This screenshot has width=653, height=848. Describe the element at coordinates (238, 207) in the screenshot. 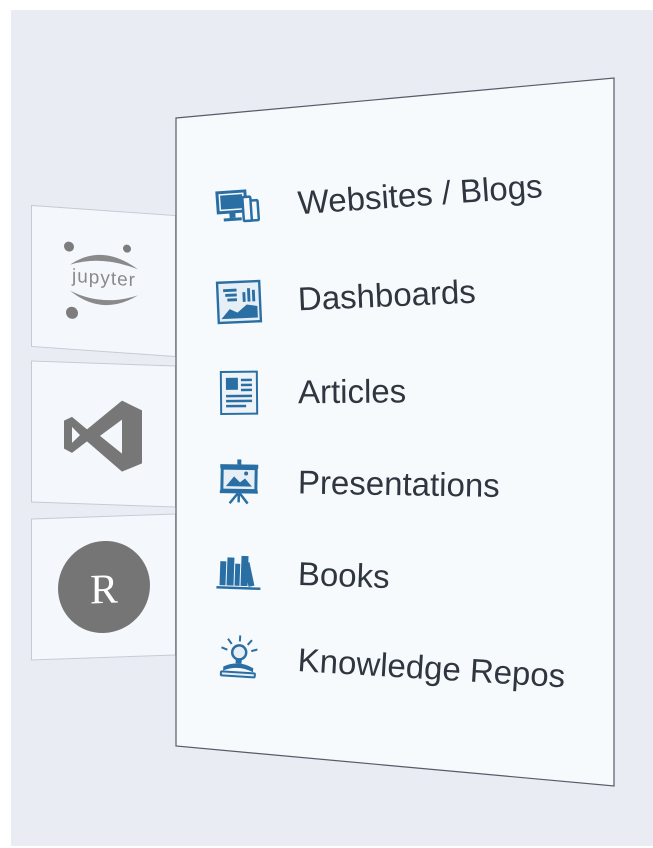

I see `devices-icon` at that location.